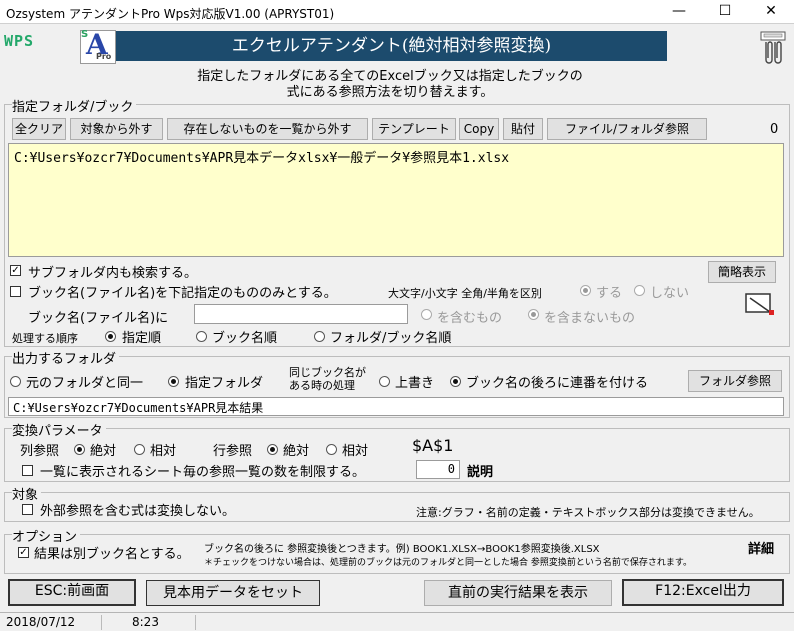 This screenshot has width=794, height=631. What do you see at coordinates (138, 511) in the screenshot?
I see `exclude-external-label: 外部参照を含む式は変換しない。` at bounding box center [138, 511].